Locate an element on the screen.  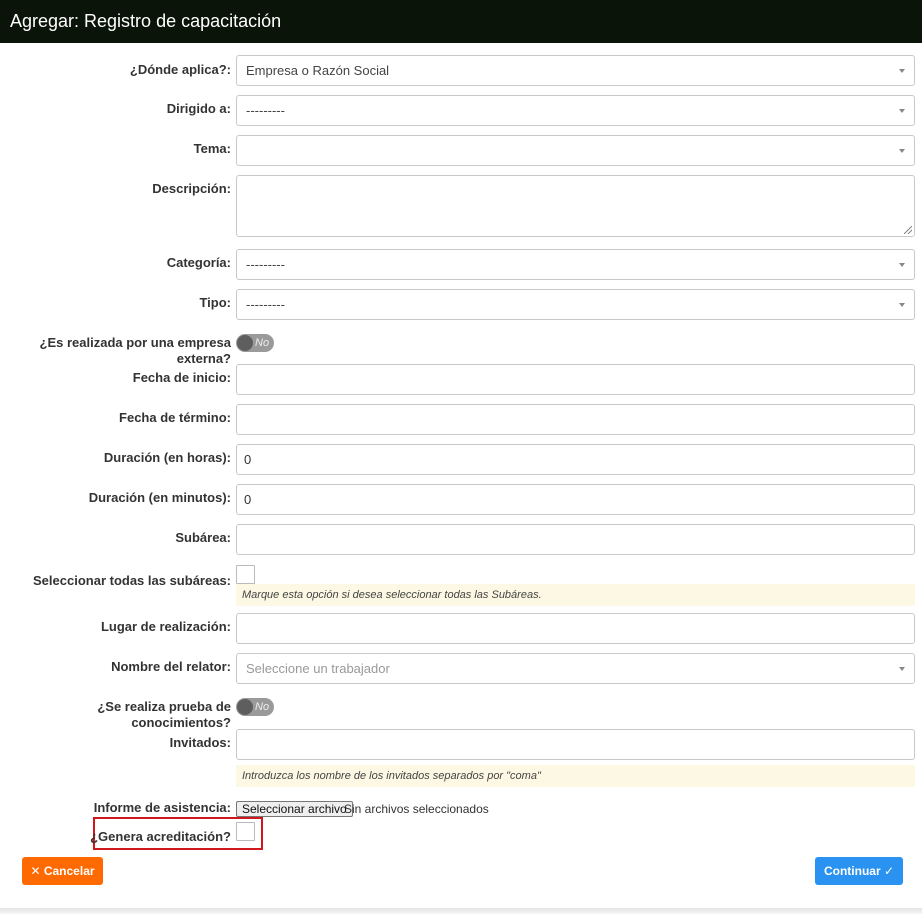
fecha-termino-label: Fecha de término: is located at coordinates (175, 417).